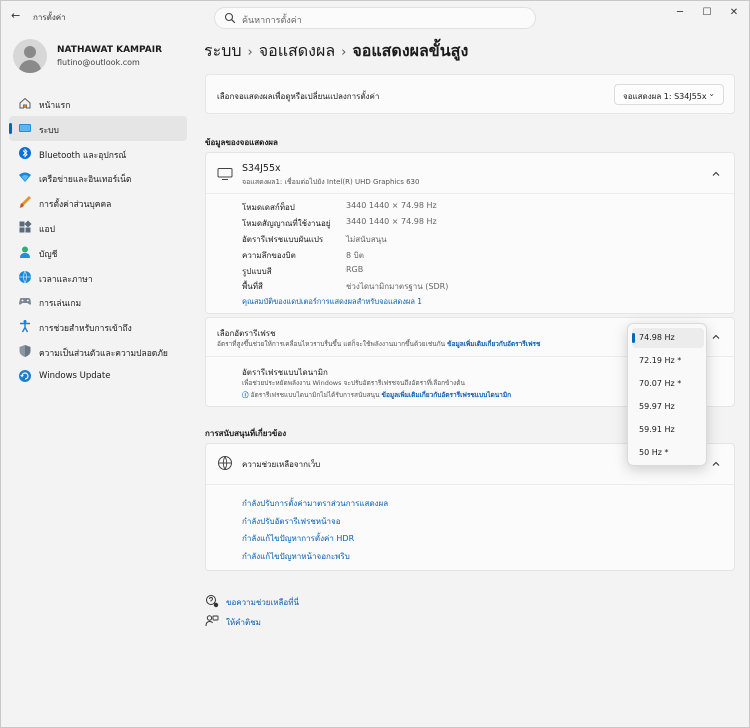 This screenshot has width=750, height=728. What do you see at coordinates (668, 407) in the screenshot?
I see `refresh-rate-option: 59.97 Hz` at bounding box center [668, 407].